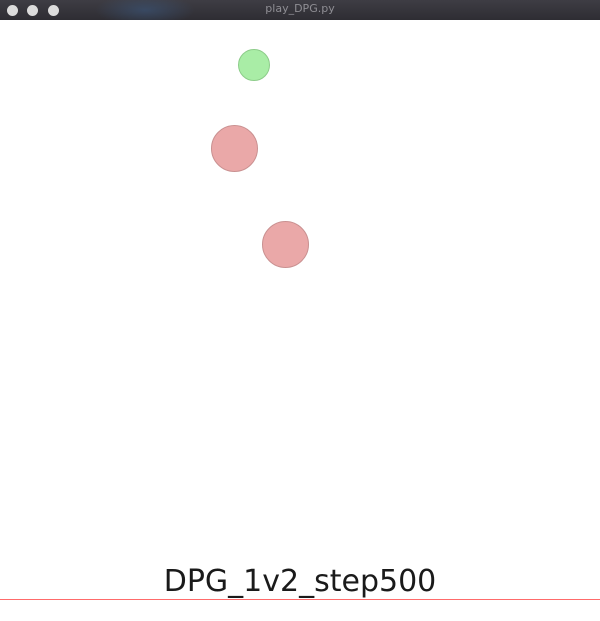 The width and height of the screenshot is (600, 621). What do you see at coordinates (300, 581) in the screenshot?
I see `step-caption: DPG_1v2_step500` at bounding box center [300, 581].